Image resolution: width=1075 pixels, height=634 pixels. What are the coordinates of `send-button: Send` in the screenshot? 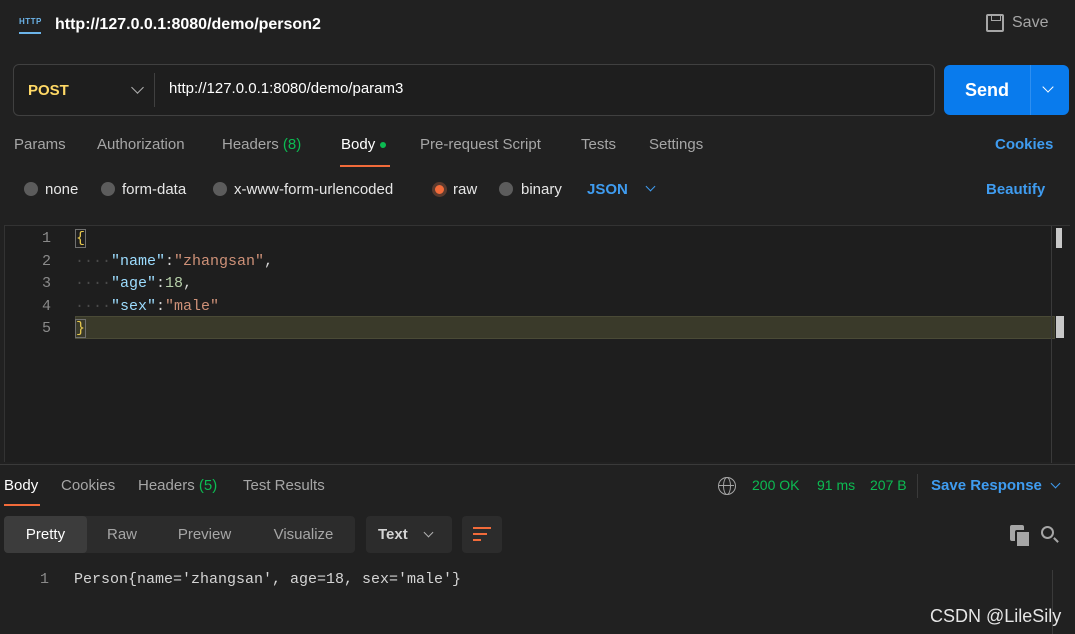 It's located at (1006, 90).